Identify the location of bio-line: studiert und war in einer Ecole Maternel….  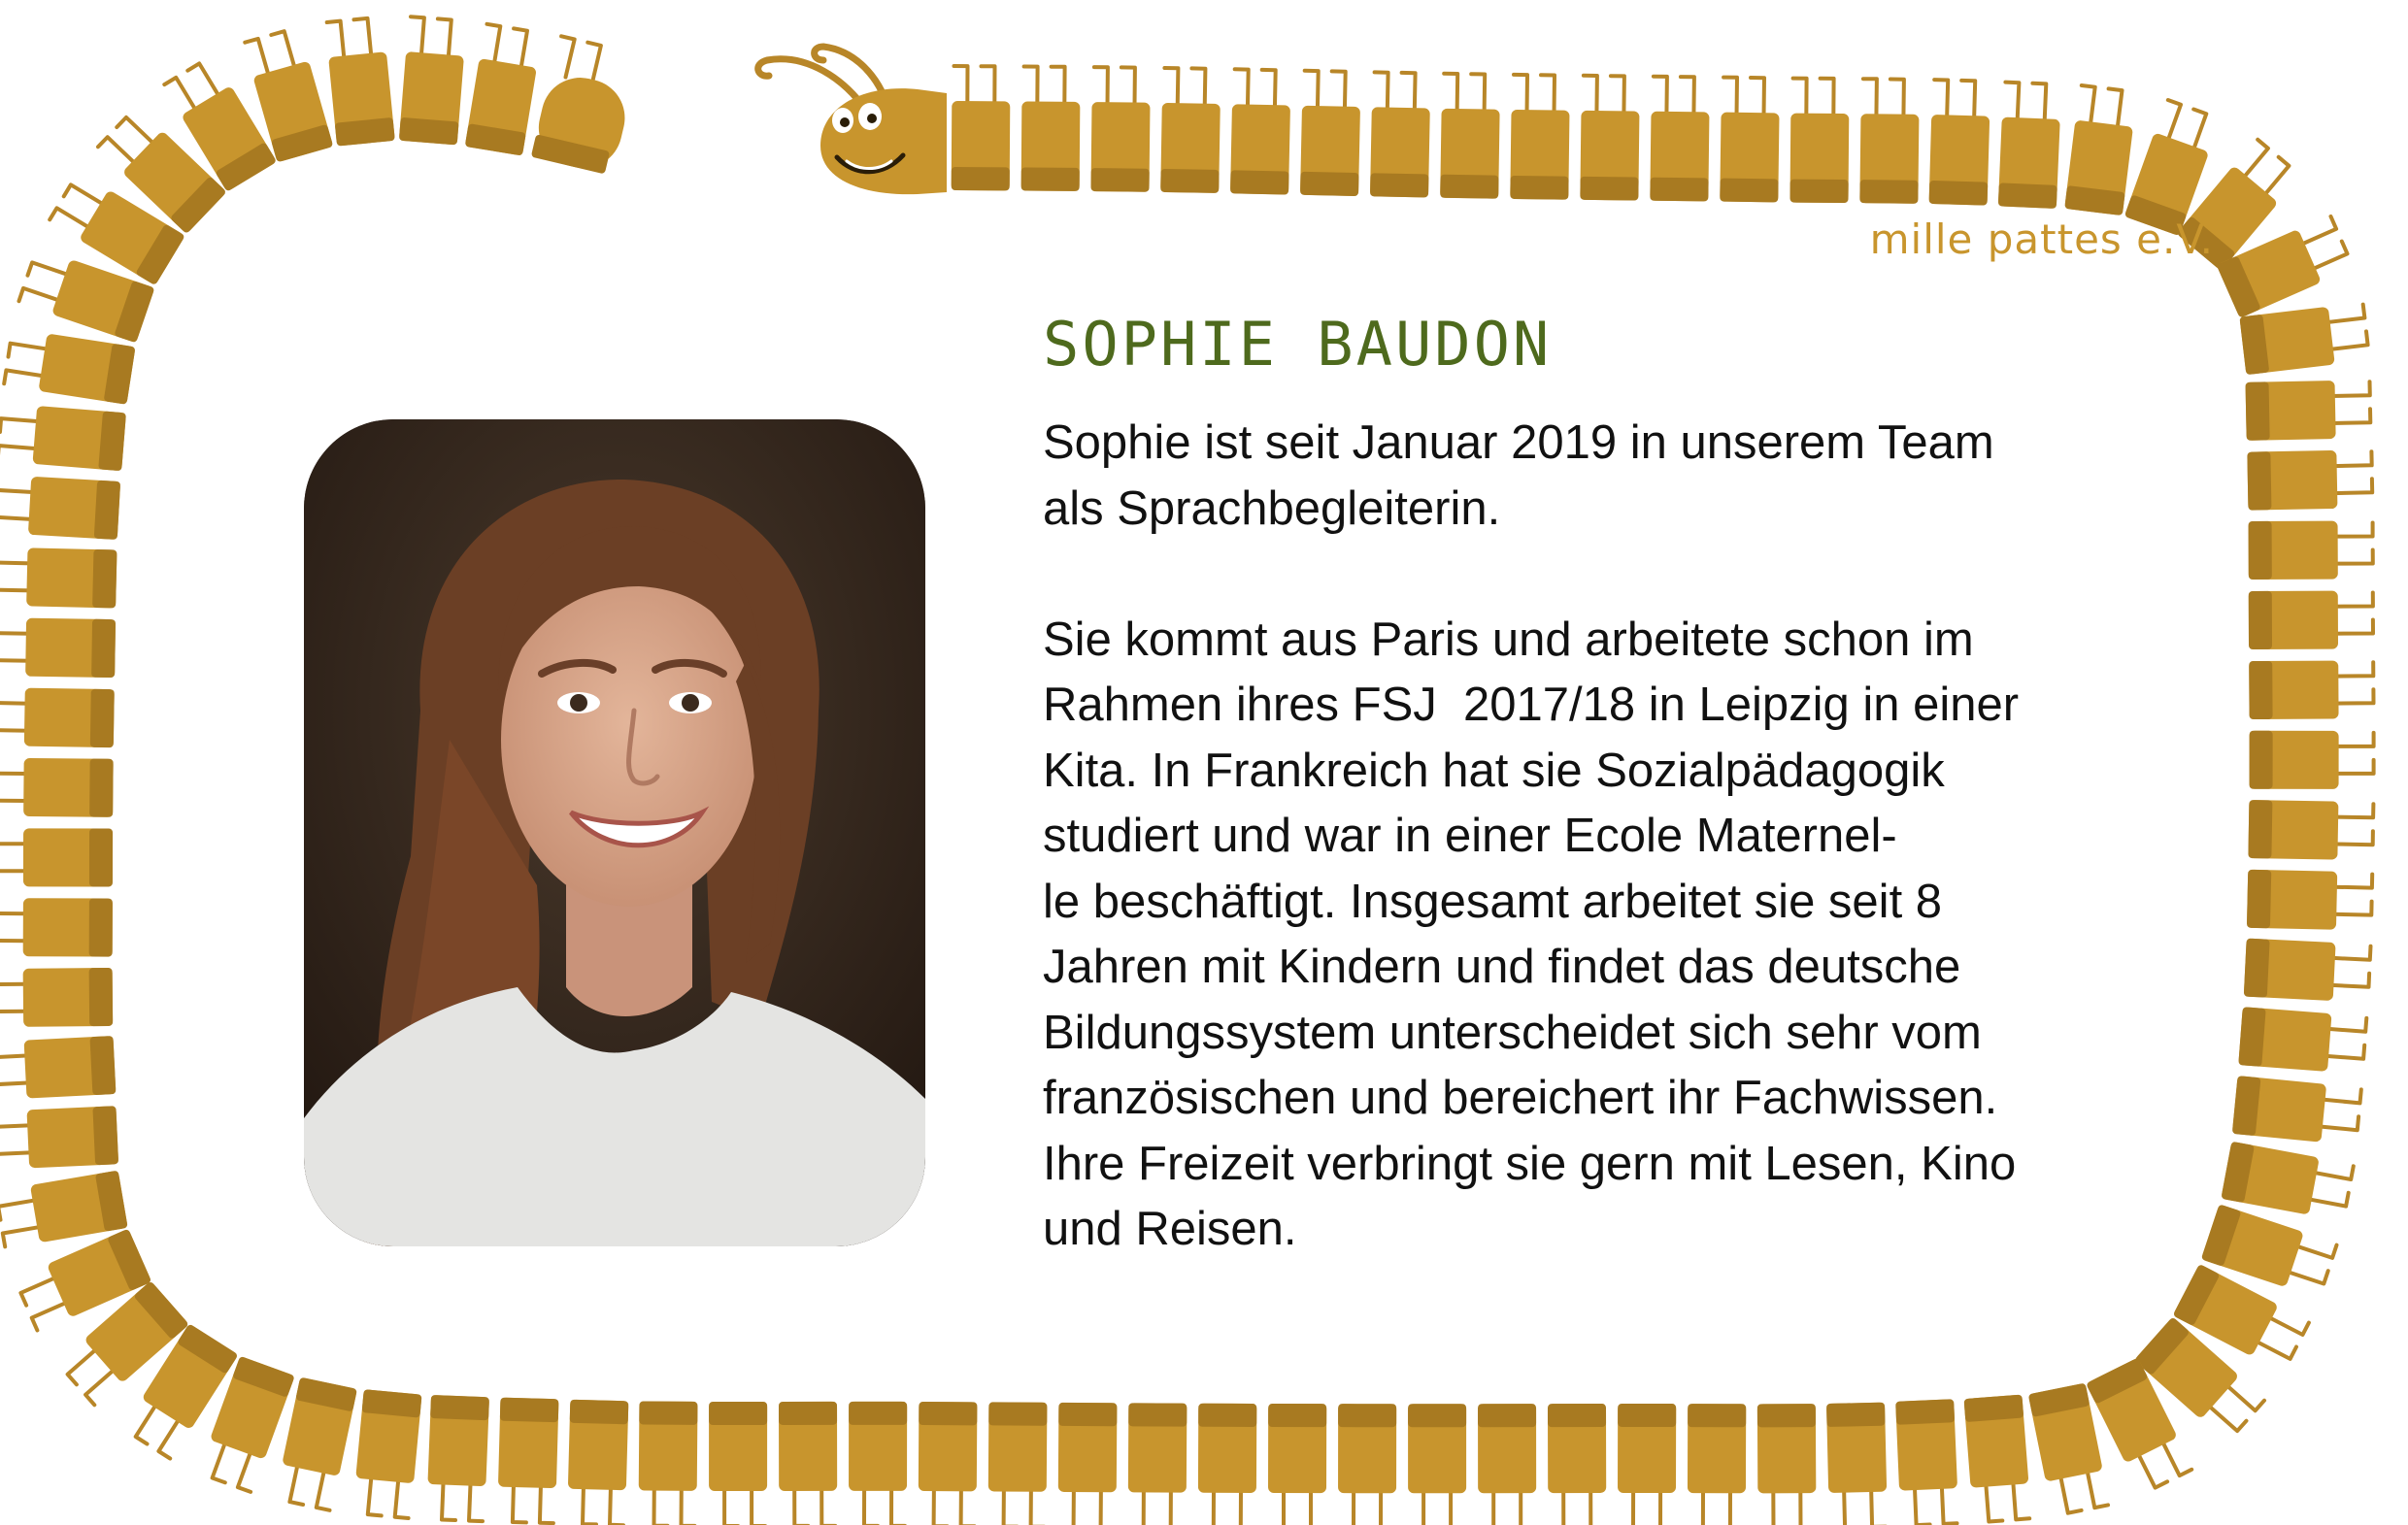
(1470, 836).